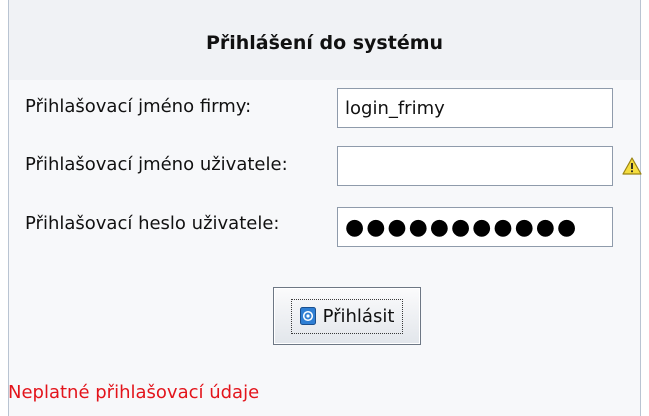  Describe the element at coordinates (475, 166) in the screenshot. I see `user-login-field` at that location.